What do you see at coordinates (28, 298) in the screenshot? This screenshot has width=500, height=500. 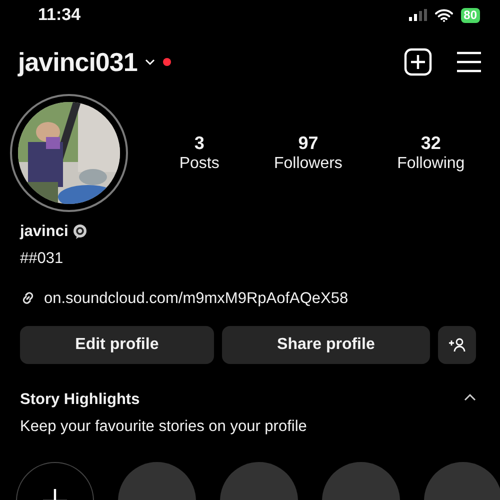 I see `link-icon` at bounding box center [28, 298].